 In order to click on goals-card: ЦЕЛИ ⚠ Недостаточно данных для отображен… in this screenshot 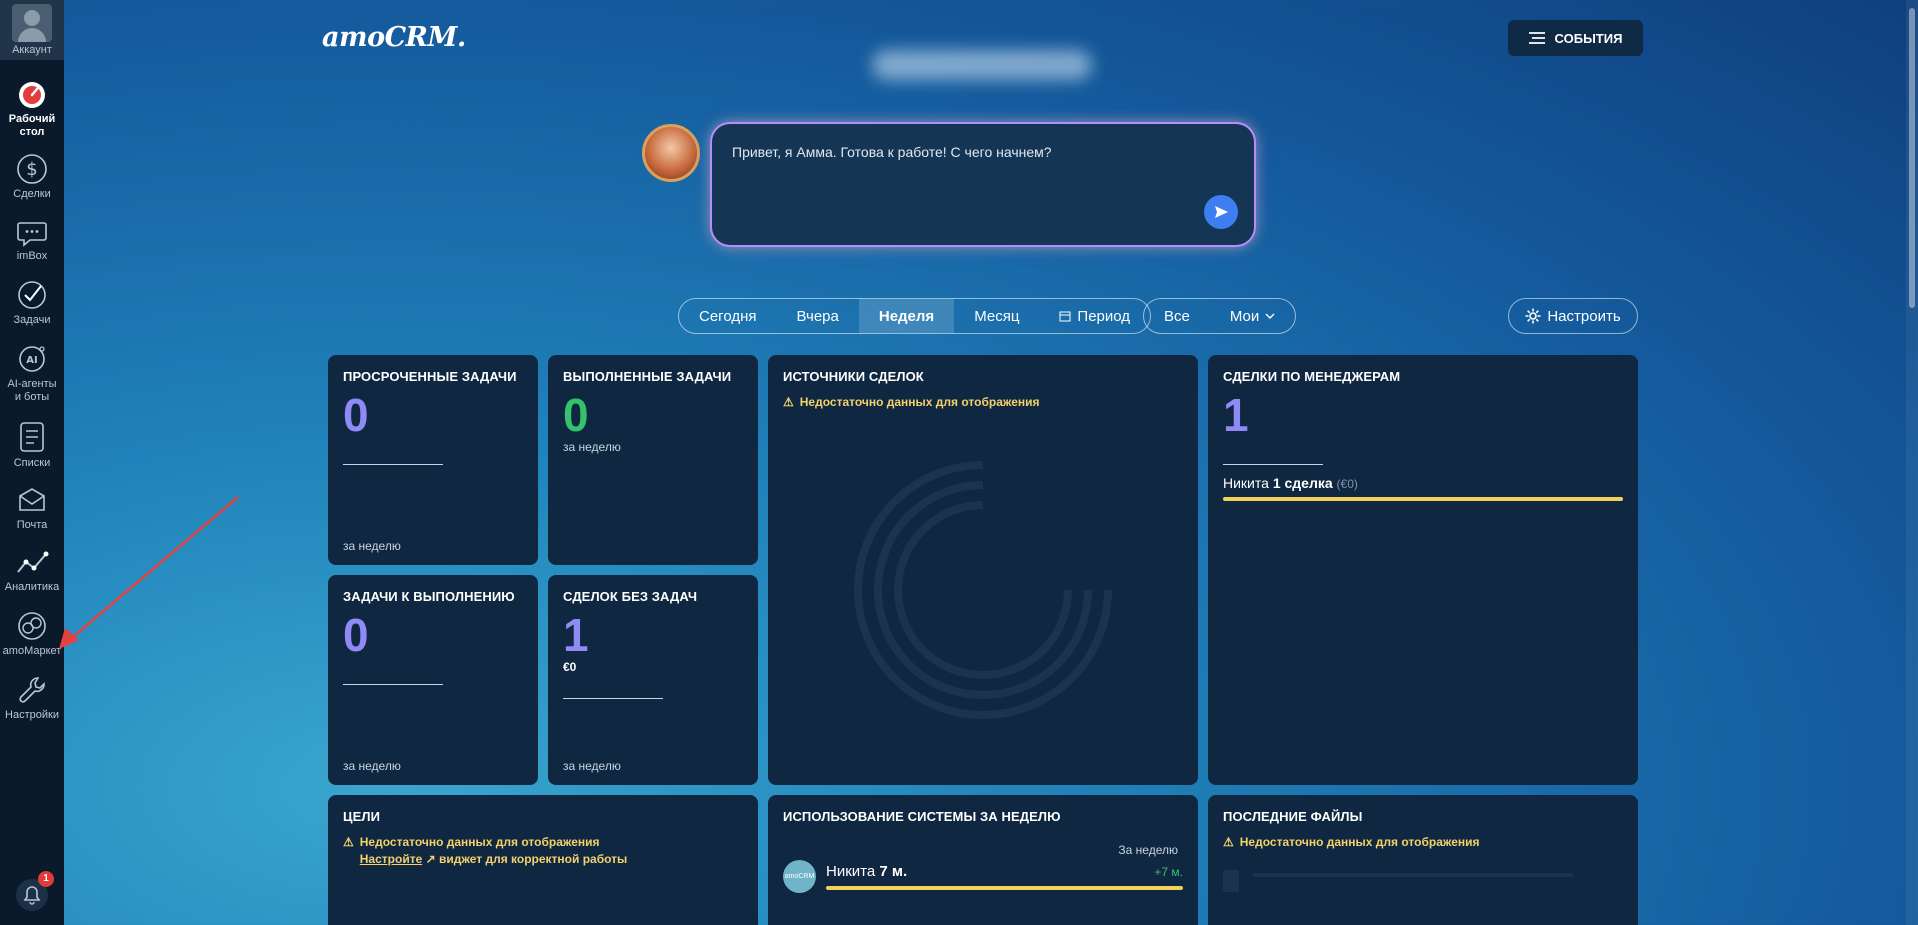, I will do `click(543, 860)`.